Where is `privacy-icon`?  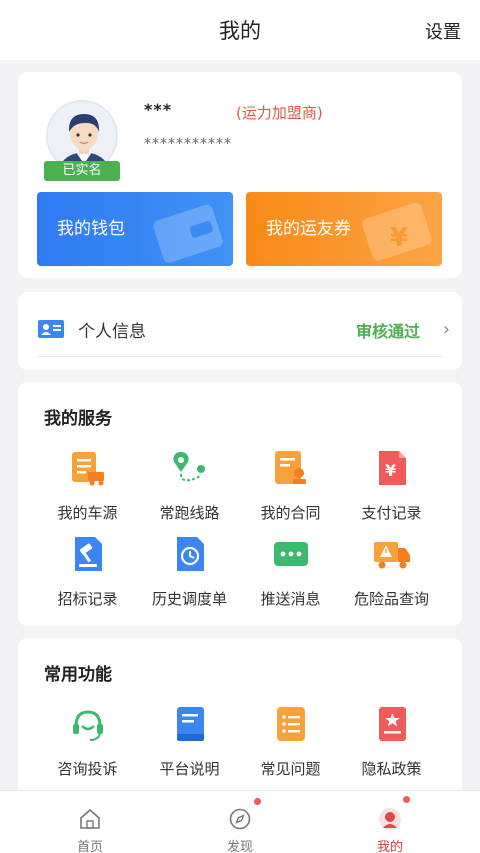
privacy-icon is located at coordinates (392, 724).